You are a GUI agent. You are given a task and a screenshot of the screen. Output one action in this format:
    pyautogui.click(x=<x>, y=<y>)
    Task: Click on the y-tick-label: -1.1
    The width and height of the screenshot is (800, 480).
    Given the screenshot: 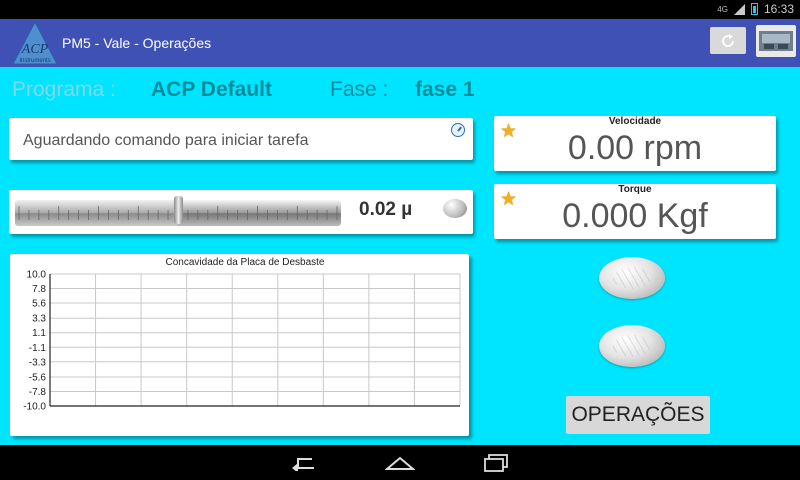 What is the action you would take?
    pyautogui.click(x=38, y=348)
    